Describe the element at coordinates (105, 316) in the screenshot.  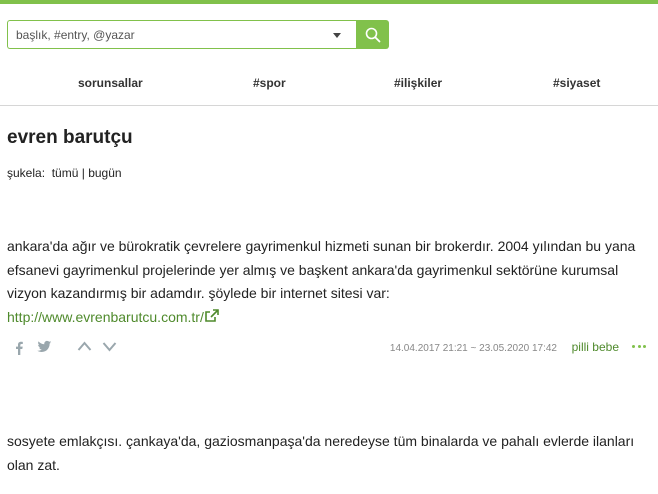
I see `entry-link-text: http://www.evrenbarutcu.com.tr/` at that location.